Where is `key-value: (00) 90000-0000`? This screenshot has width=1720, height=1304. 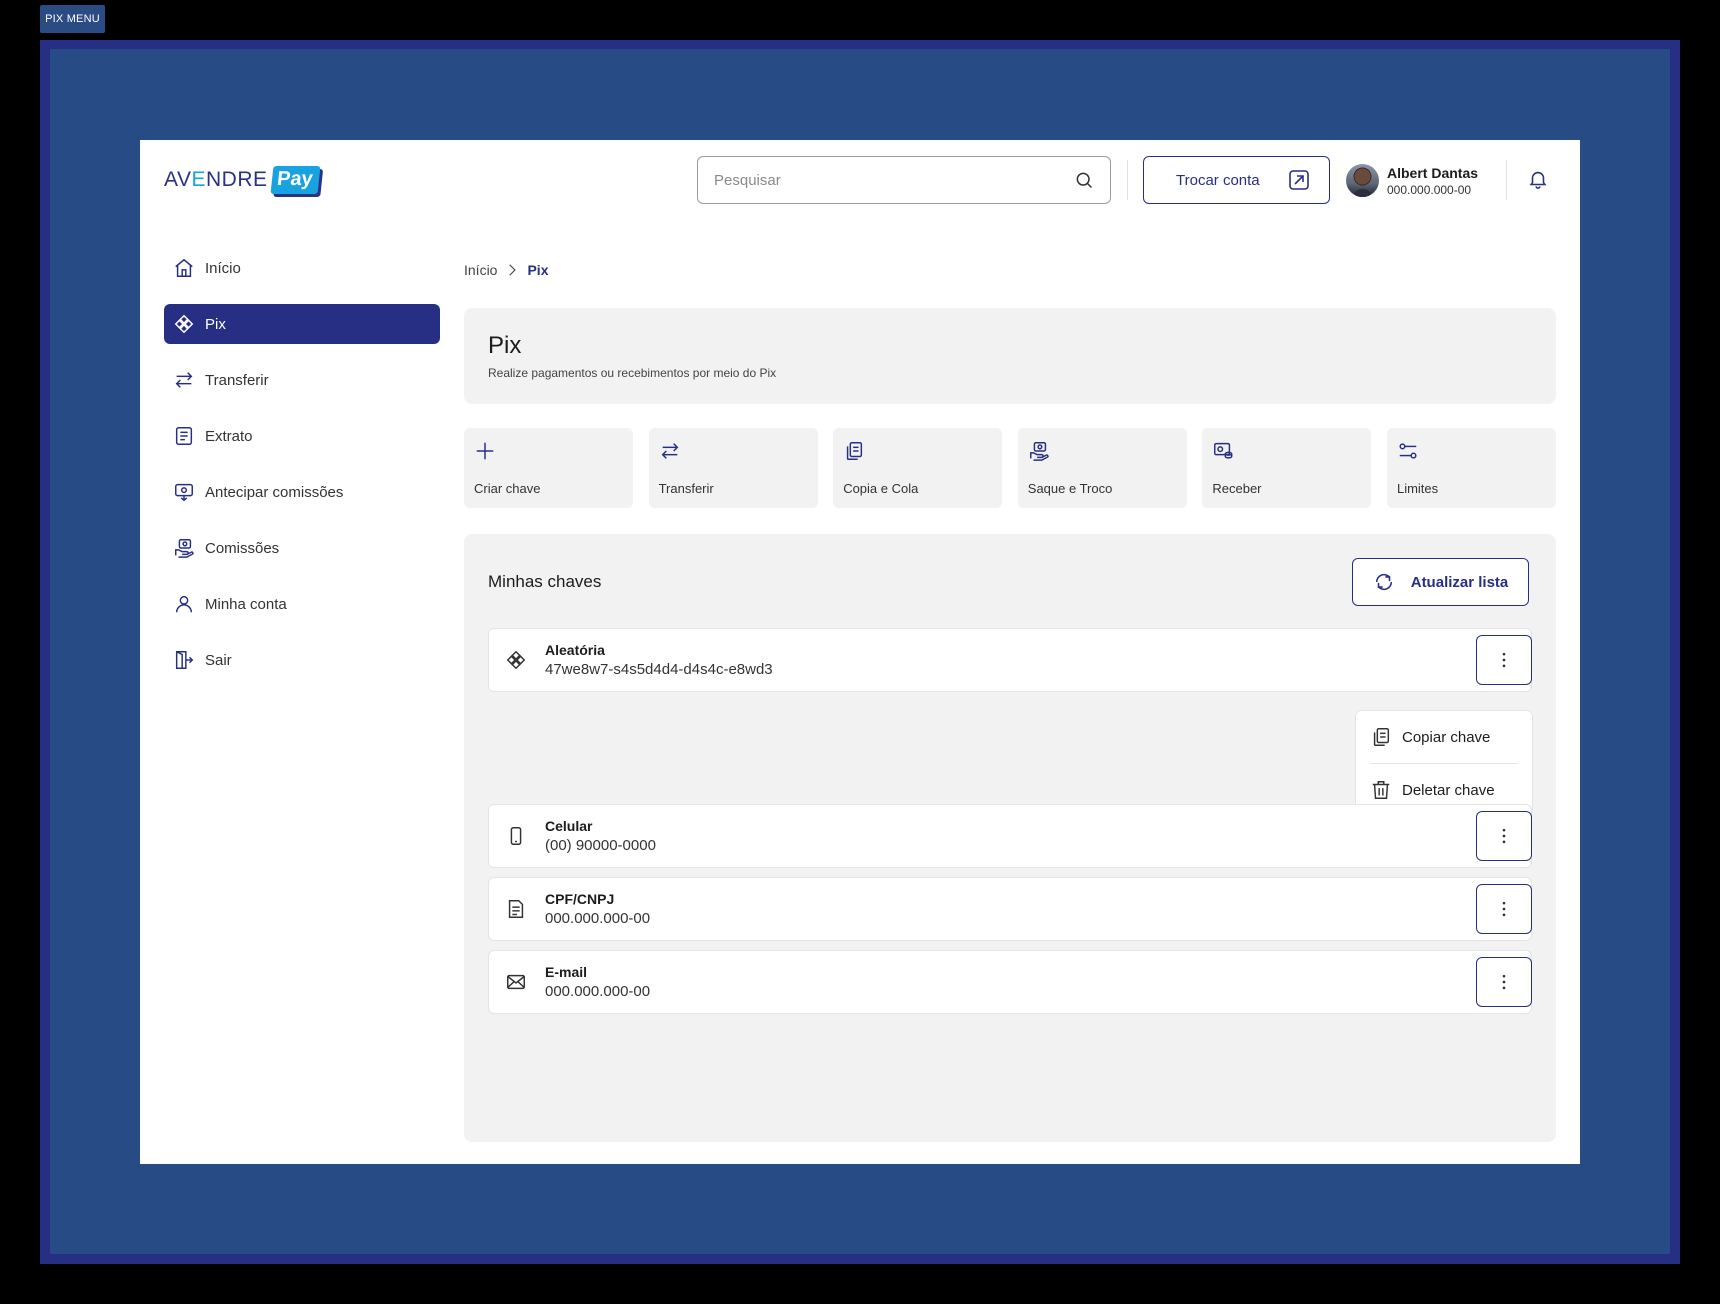 key-value: (00) 90000-0000 is located at coordinates (600, 845).